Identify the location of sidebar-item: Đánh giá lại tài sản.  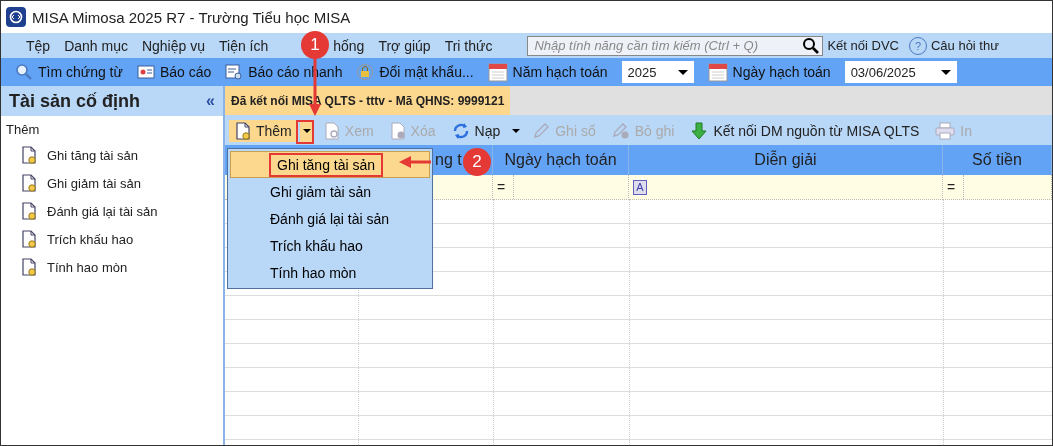
(102, 211).